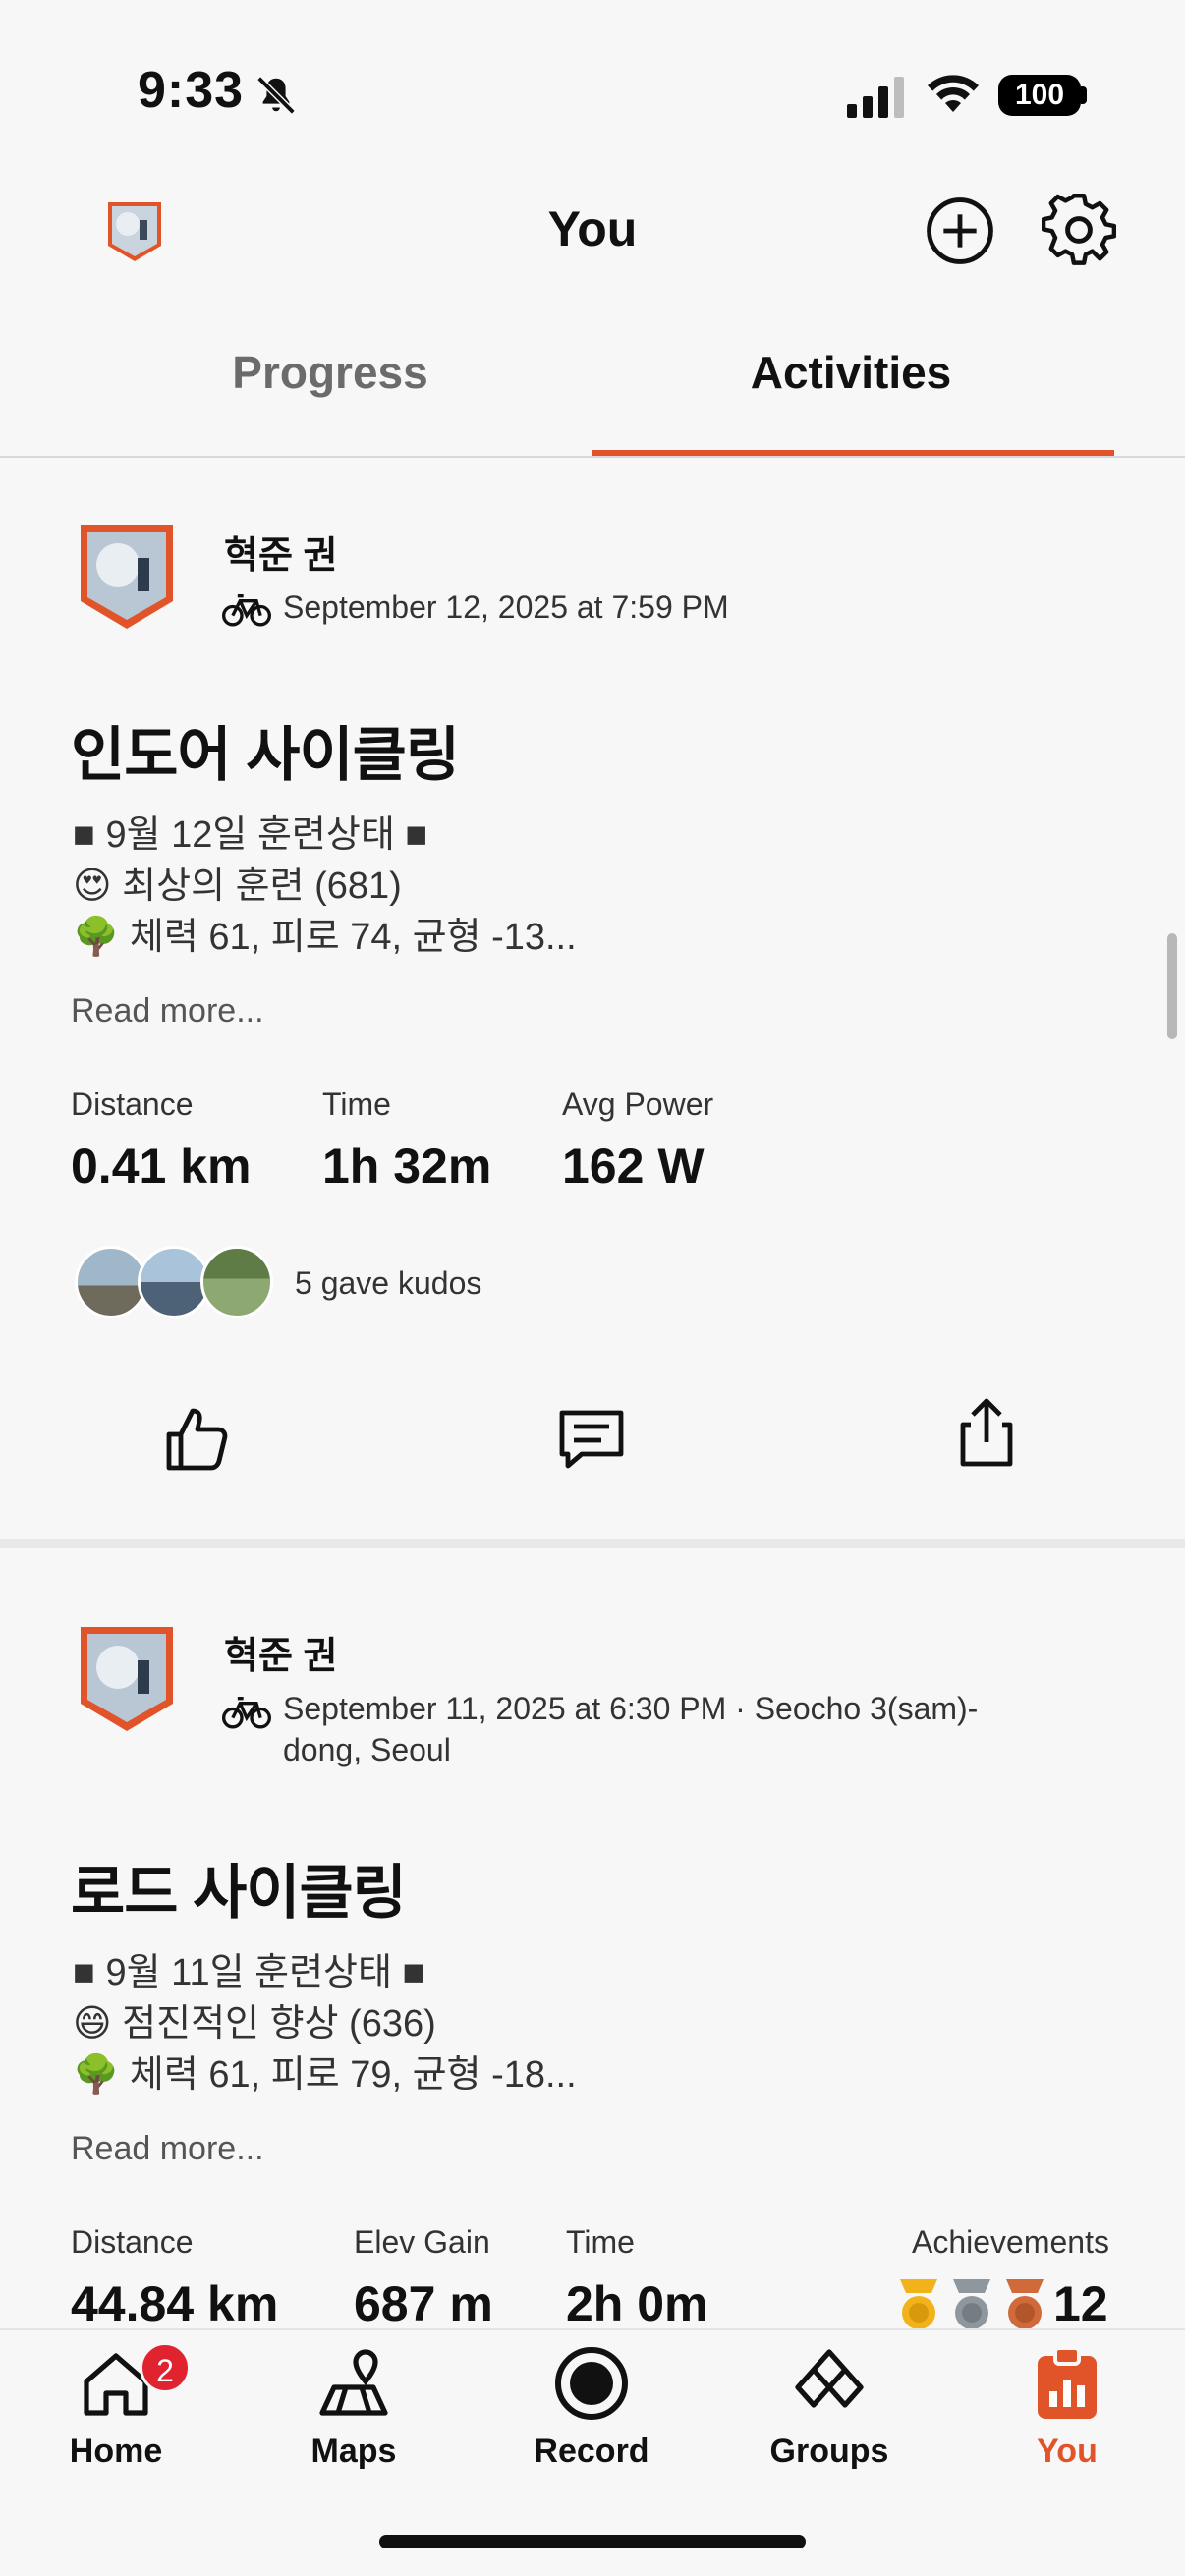 This screenshot has width=1185, height=2576. What do you see at coordinates (829, 2451) in the screenshot?
I see `nav-label: Groups` at bounding box center [829, 2451].